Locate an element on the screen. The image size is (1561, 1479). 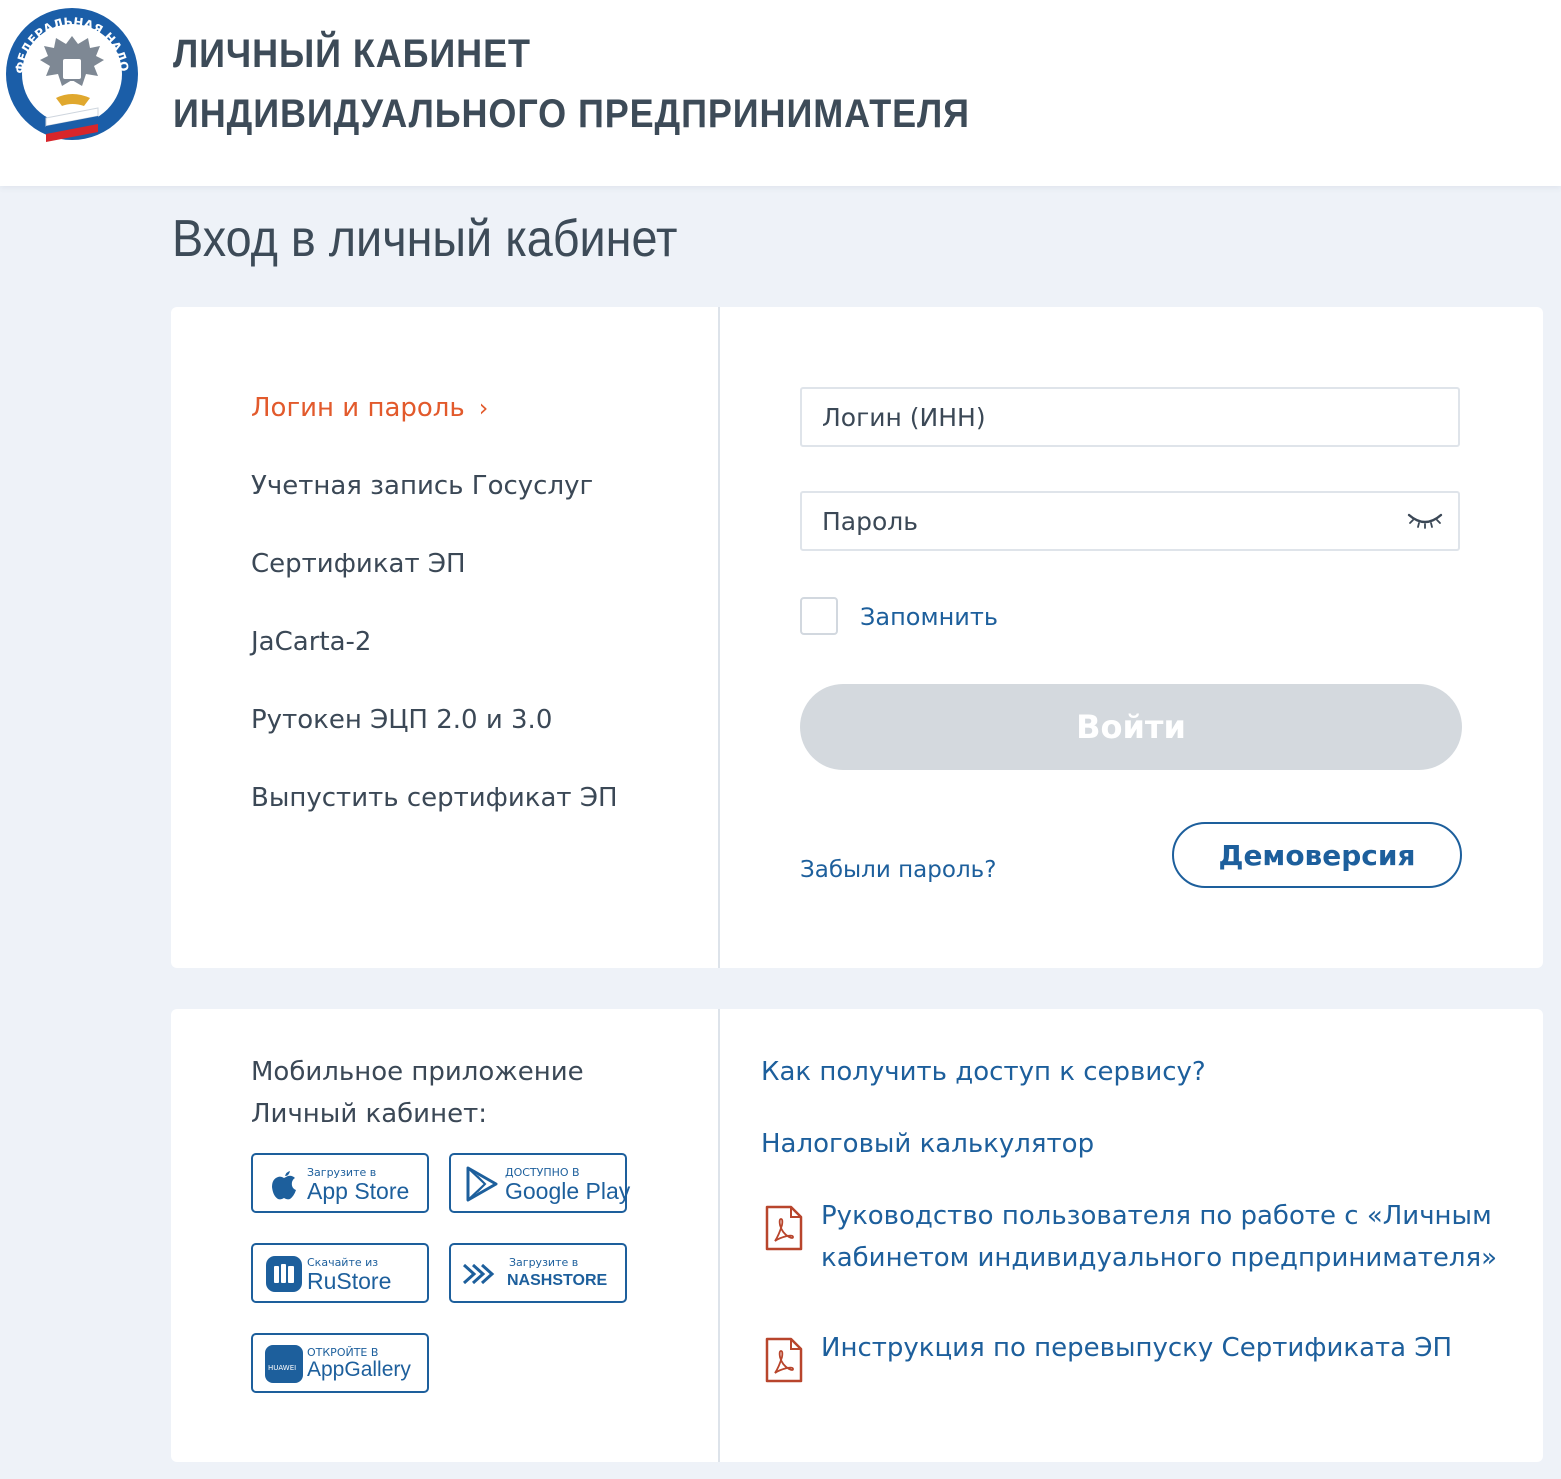
store-caption: Загрузите в is located at coordinates (544, 1262).